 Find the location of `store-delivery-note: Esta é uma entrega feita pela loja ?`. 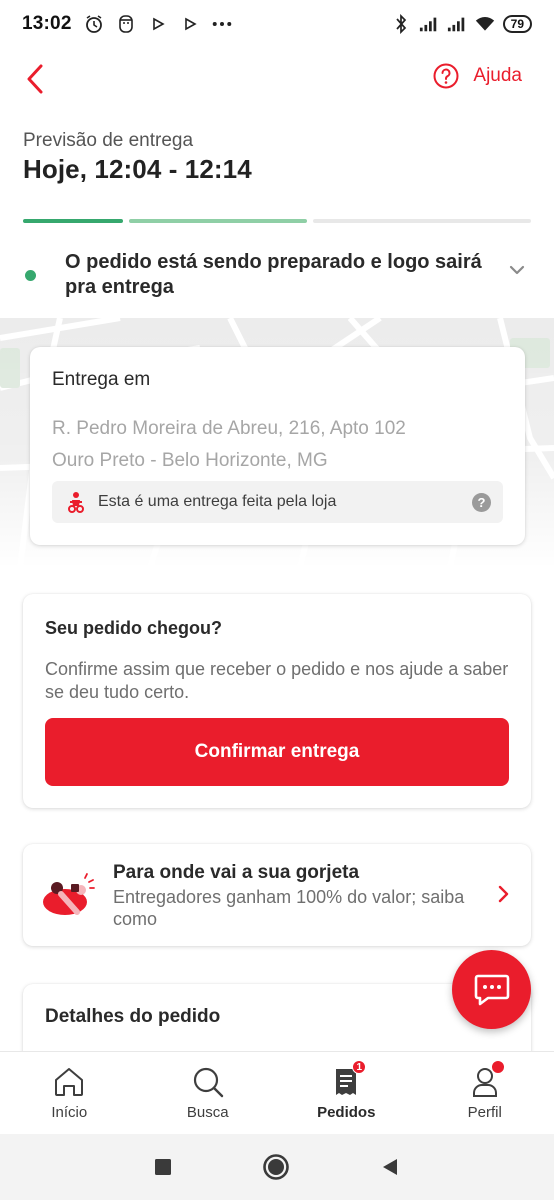

store-delivery-note: Esta é uma entrega feita pela loja ? is located at coordinates (277, 502).